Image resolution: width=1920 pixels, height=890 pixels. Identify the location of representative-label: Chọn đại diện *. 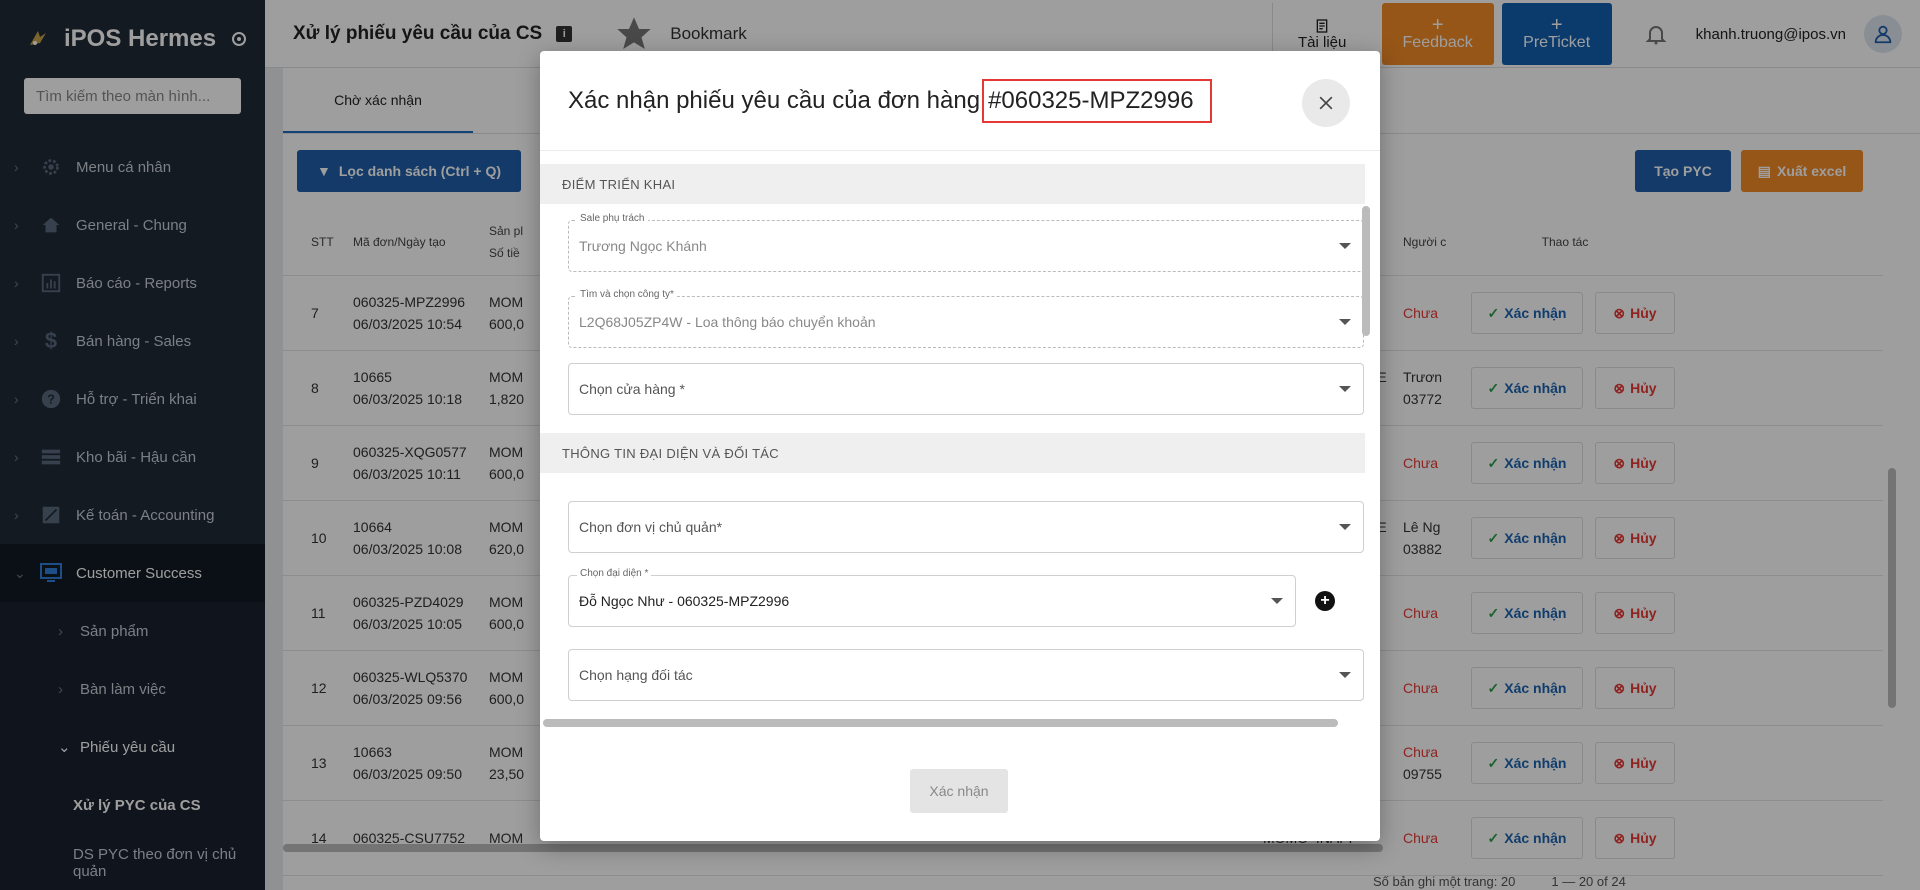
(614, 573).